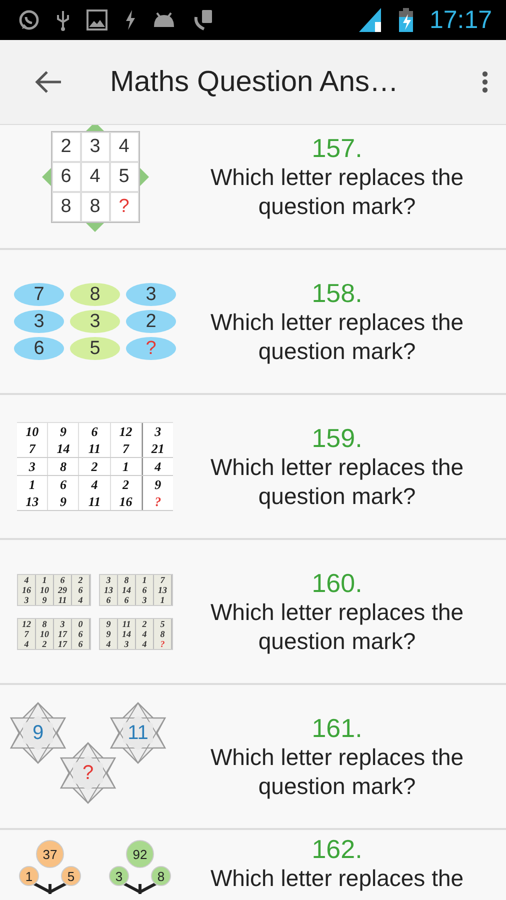  I want to click on table-cell: 2, so click(95, 466).